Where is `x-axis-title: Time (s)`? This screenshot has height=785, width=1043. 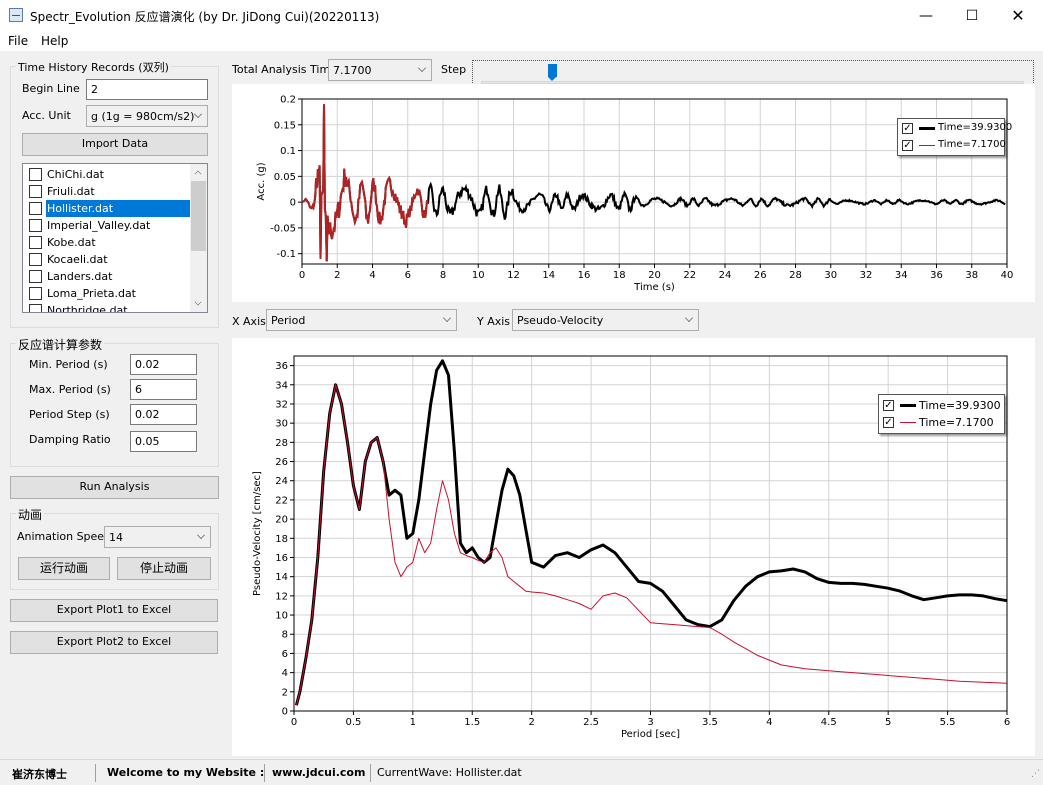
x-axis-title: Time (s) is located at coordinates (654, 287).